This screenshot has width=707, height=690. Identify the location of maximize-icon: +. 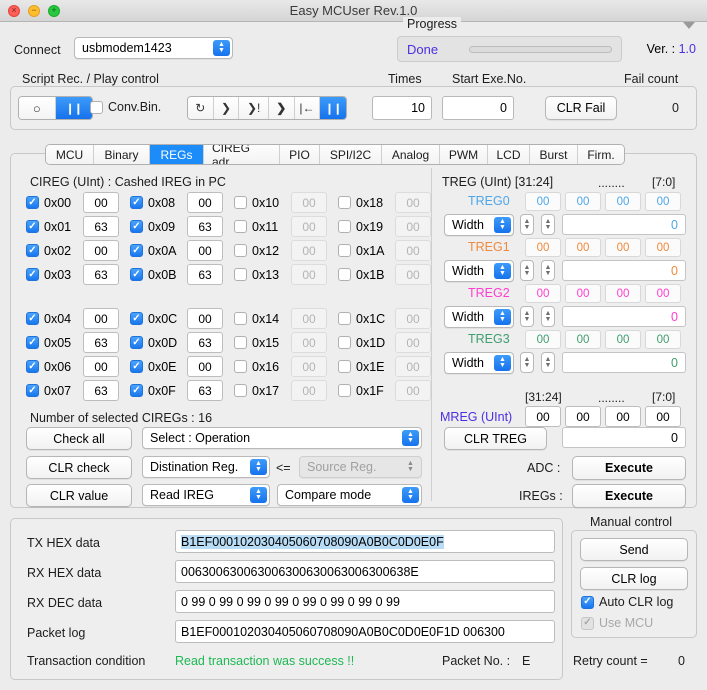
(54, 10).